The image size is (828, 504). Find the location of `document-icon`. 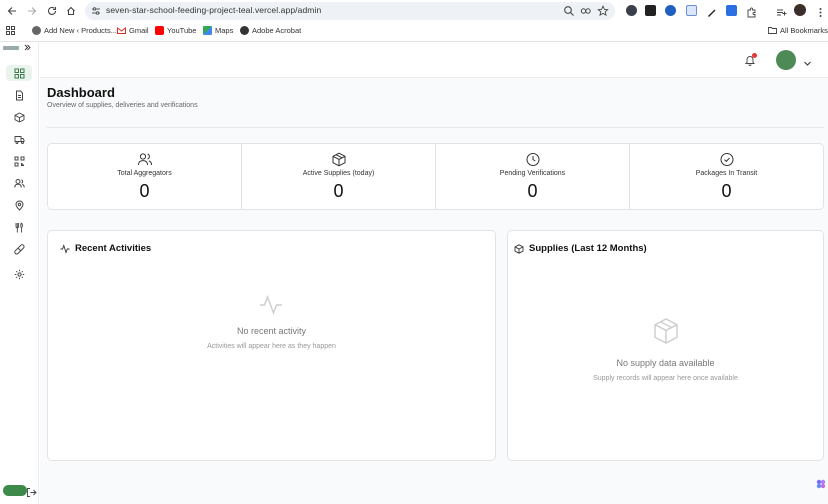

document-icon is located at coordinates (19, 95).